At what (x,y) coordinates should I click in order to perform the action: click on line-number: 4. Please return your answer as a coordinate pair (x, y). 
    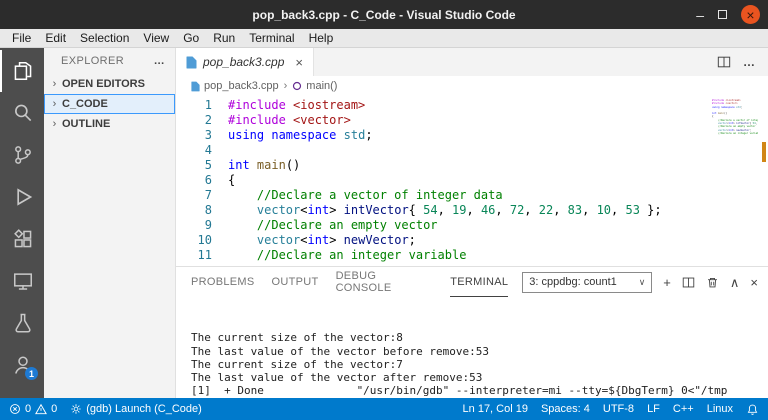
    Looking at the image, I should click on (208, 150).